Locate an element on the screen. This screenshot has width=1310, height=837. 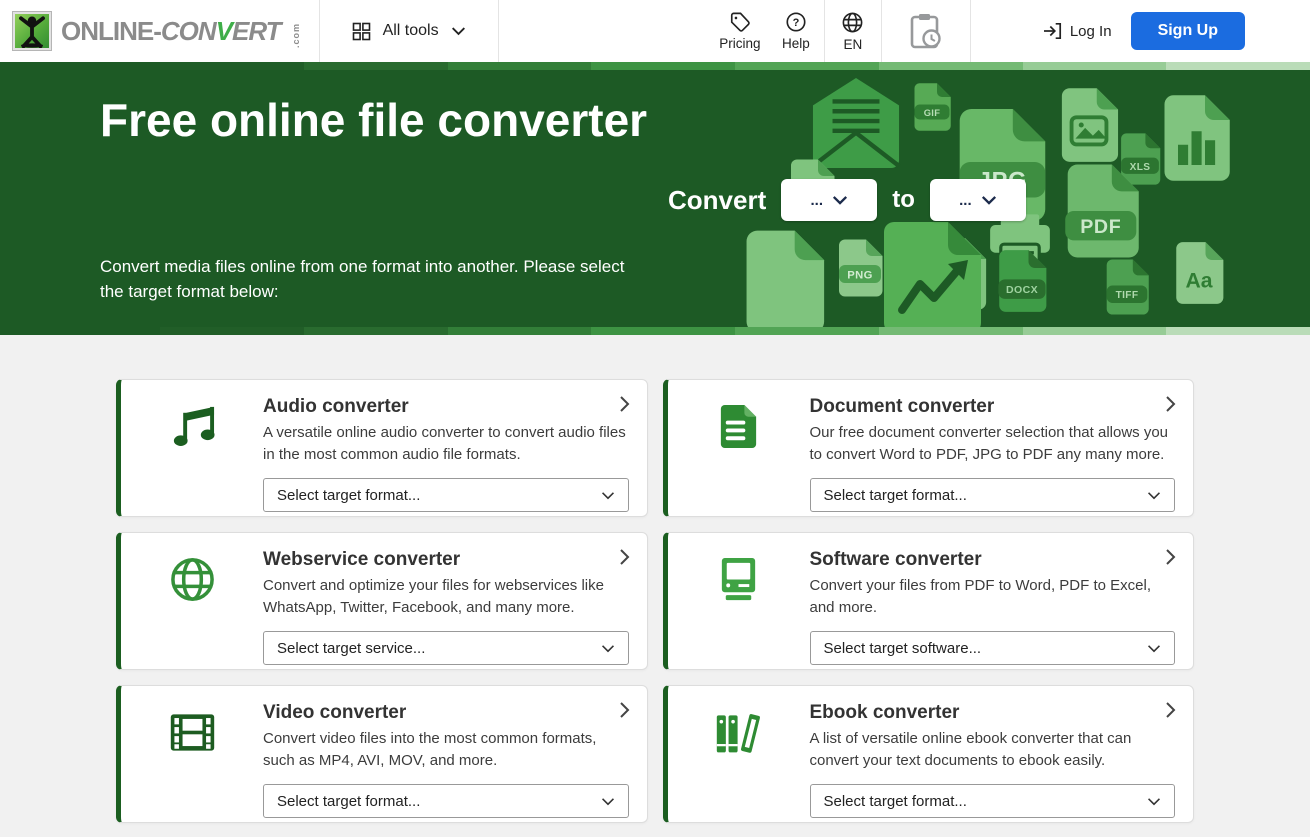
help-label: Help is located at coordinates (795, 43).